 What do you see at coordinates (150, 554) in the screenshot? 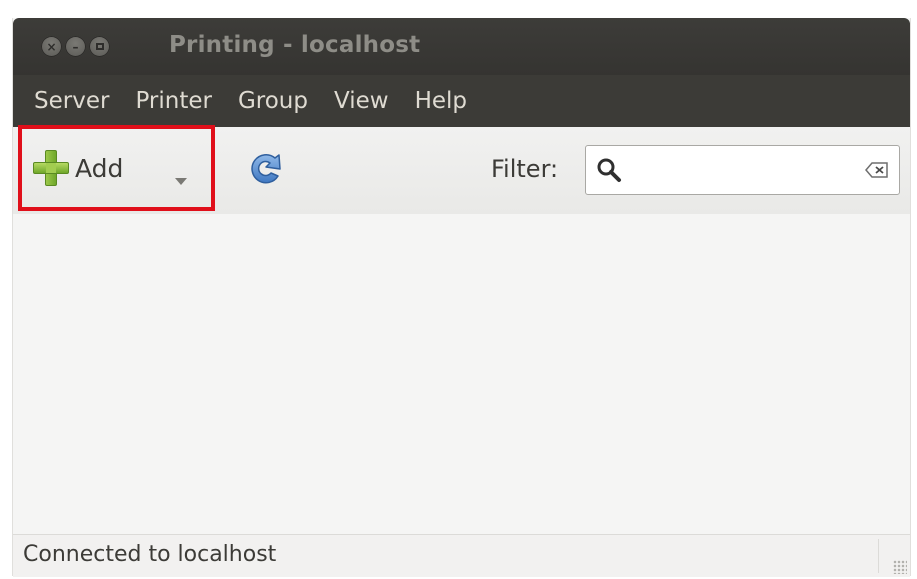
I see `status-text: Connected to localhost` at bounding box center [150, 554].